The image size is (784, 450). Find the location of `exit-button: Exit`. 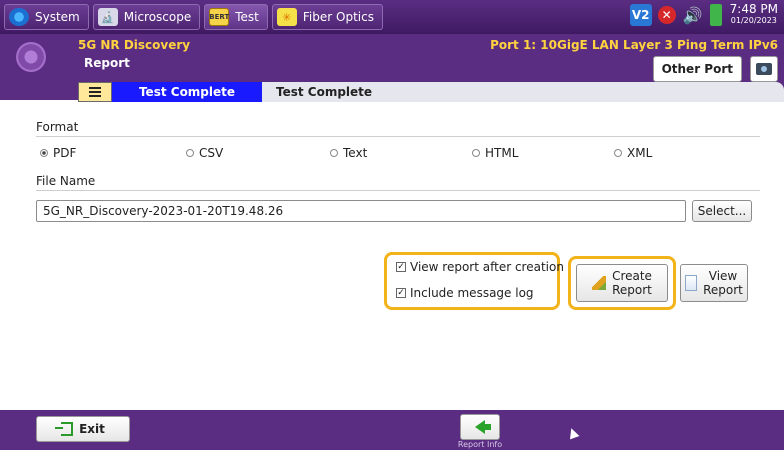

exit-button: Exit is located at coordinates (83, 429).